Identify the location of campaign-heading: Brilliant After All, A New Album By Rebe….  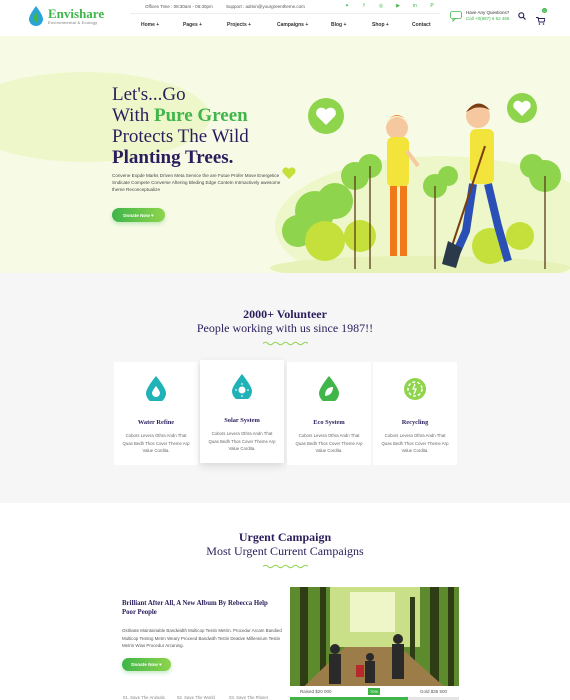
(202, 608).